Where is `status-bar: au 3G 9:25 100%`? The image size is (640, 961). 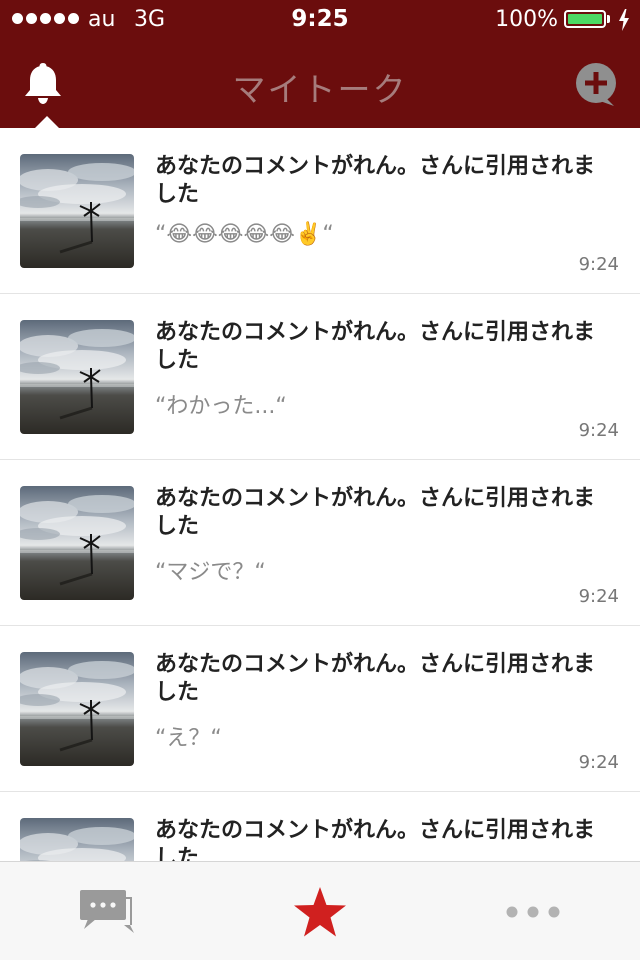 status-bar: au 3G 9:25 100% is located at coordinates (320, 20).